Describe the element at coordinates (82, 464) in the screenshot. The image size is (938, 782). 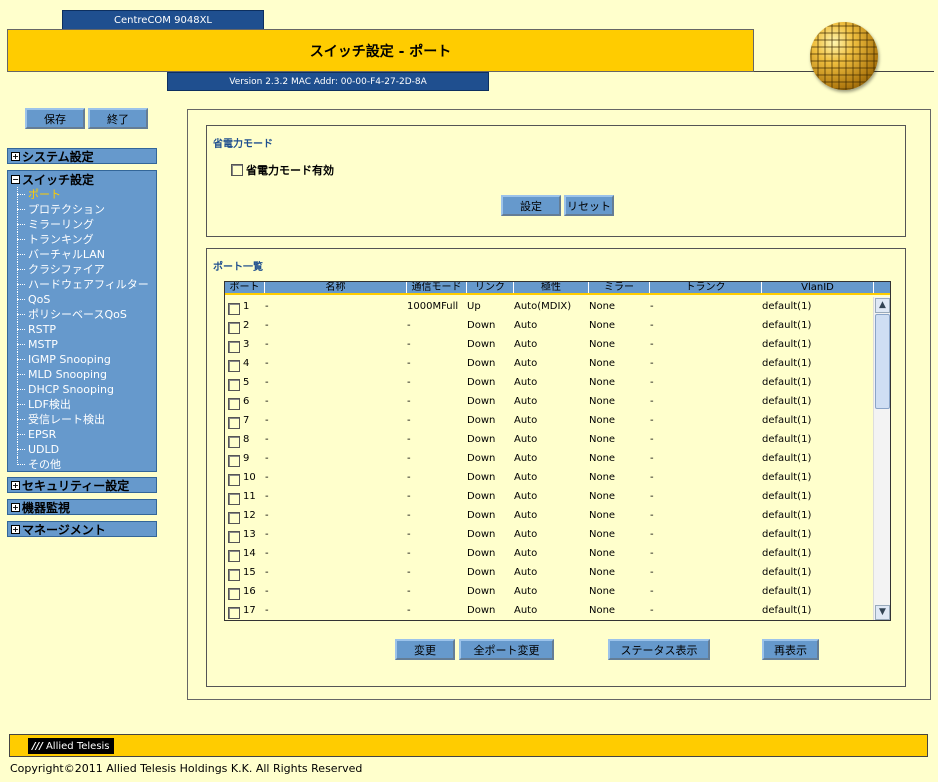
I see `sidebar-subitem: その他` at that location.